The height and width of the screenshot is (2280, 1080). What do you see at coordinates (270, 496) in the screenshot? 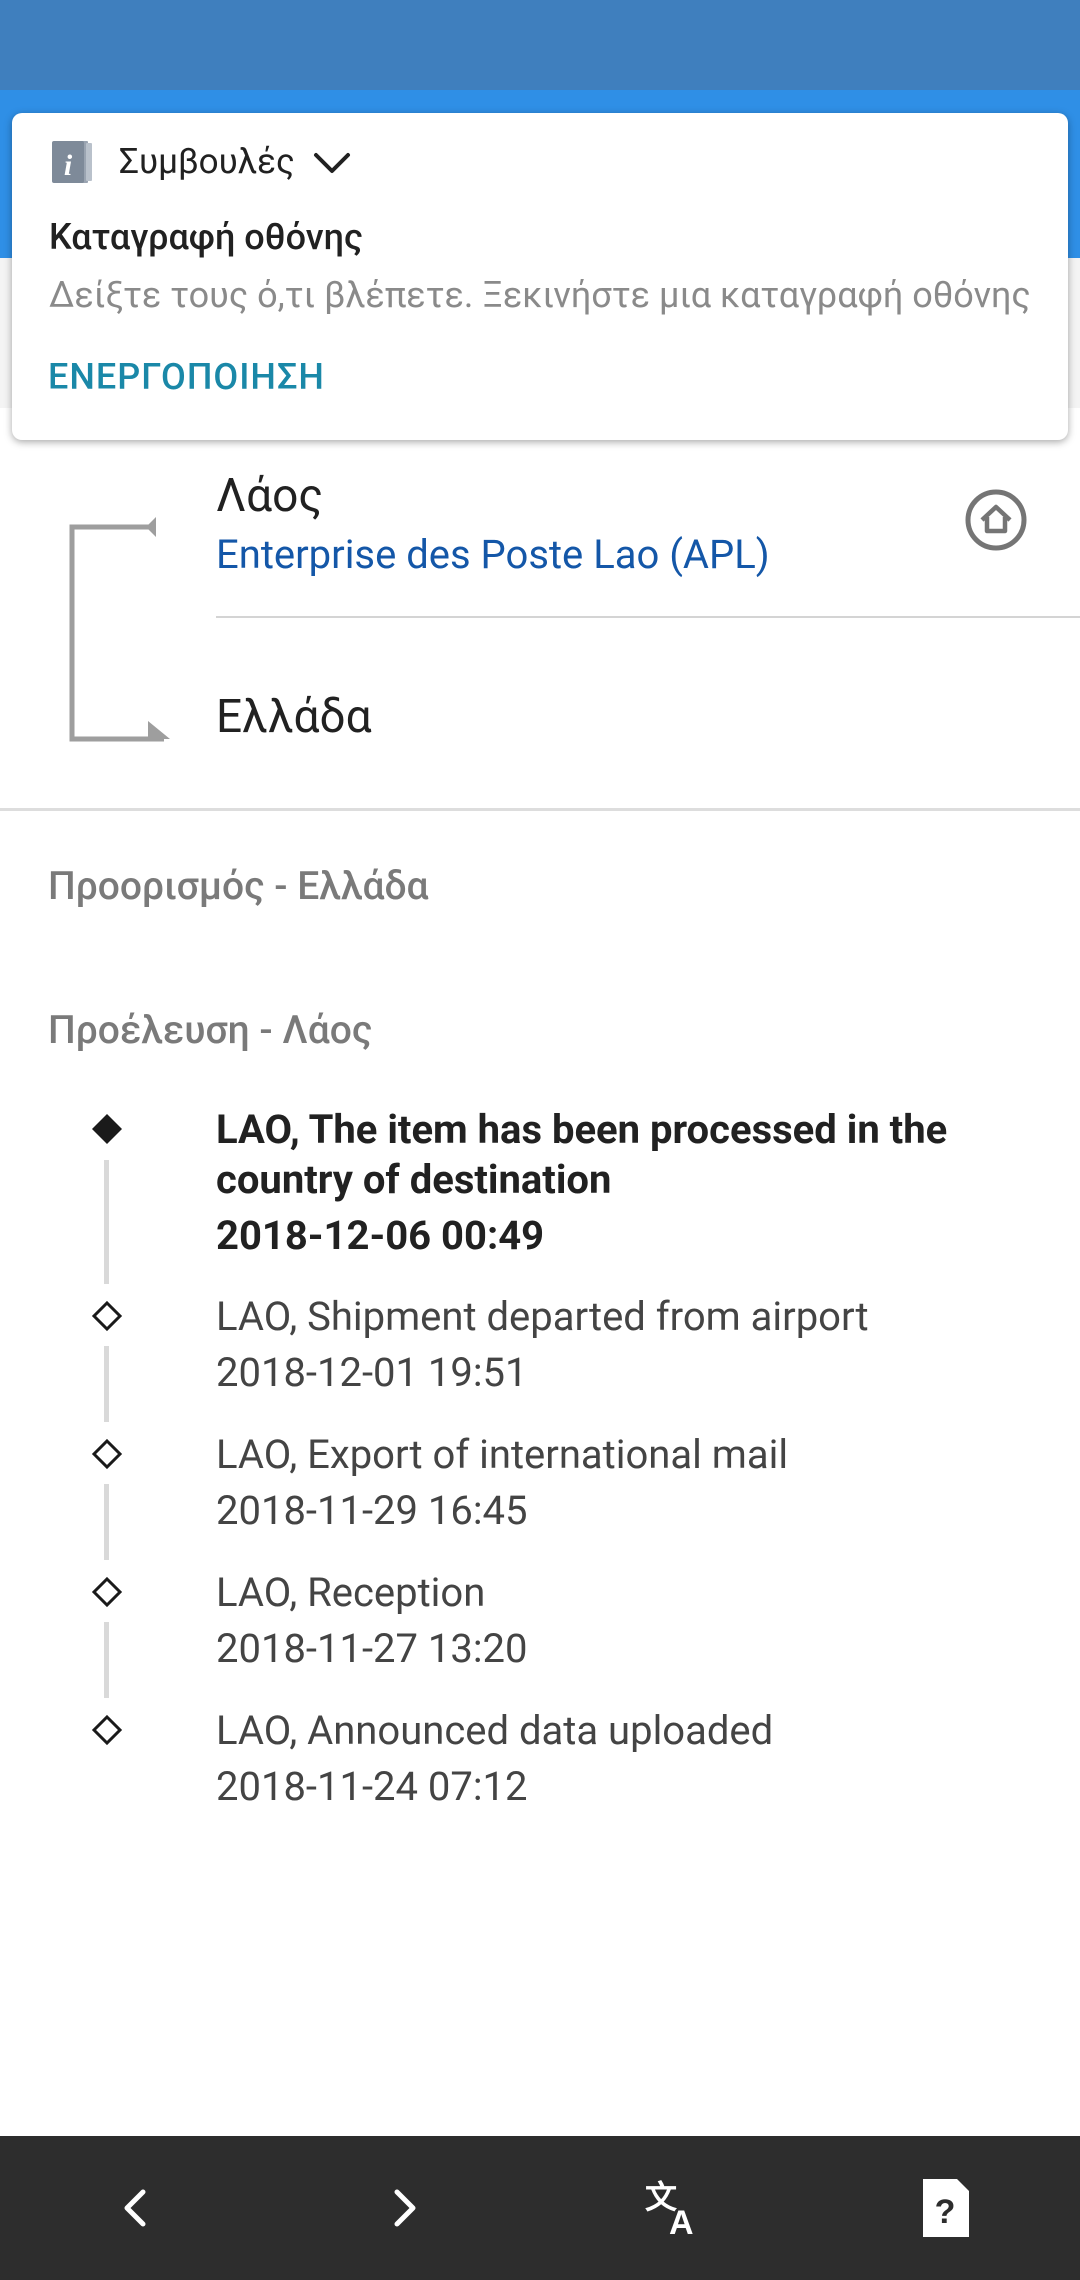
I see `origin-country: Λάος` at bounding box center [270, 496].